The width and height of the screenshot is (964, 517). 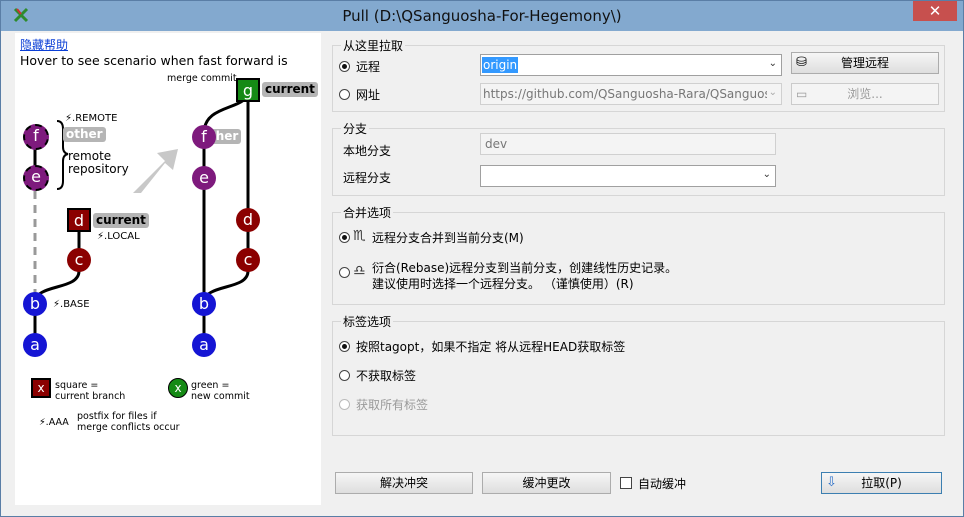 I want to click on commit-b-base: b, so click(x=35, y=304).